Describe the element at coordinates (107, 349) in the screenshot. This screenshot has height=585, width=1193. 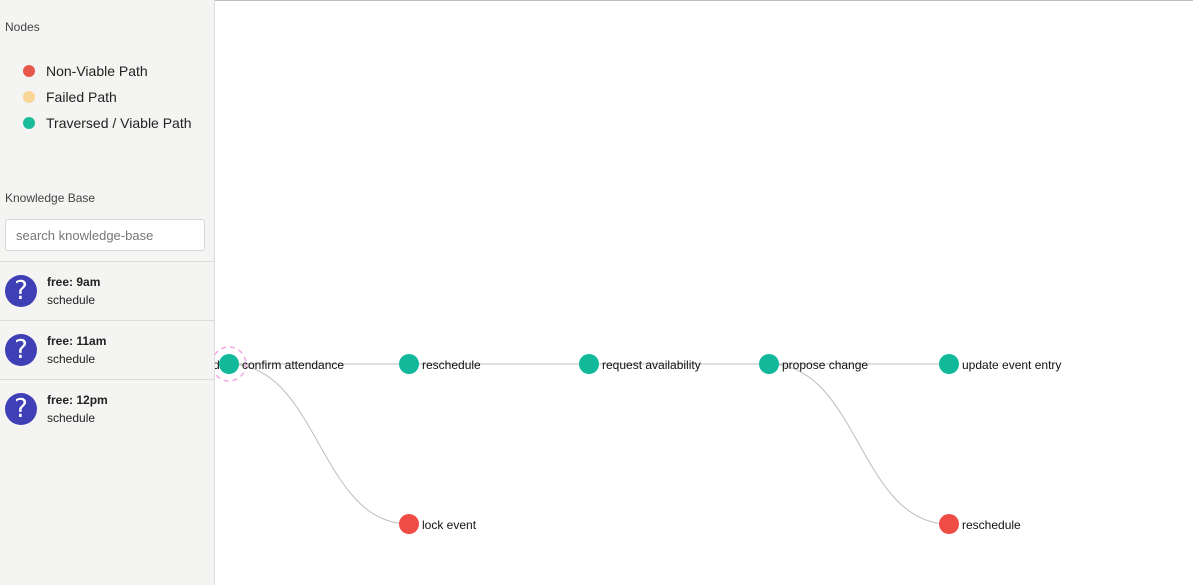
I see `kb-item: ? free: 11am schedule` at that location.